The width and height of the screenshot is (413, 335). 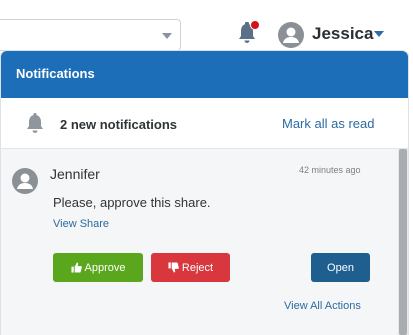 I want to click on open-label: Open, so click(x=340, y=267).